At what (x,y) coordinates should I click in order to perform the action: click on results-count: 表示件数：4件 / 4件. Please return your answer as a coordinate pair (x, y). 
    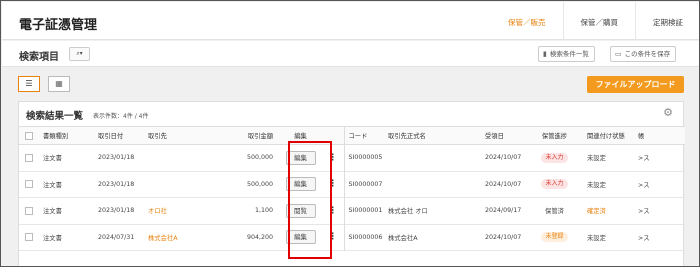
    Looking at the image, I should click on (121, 116).